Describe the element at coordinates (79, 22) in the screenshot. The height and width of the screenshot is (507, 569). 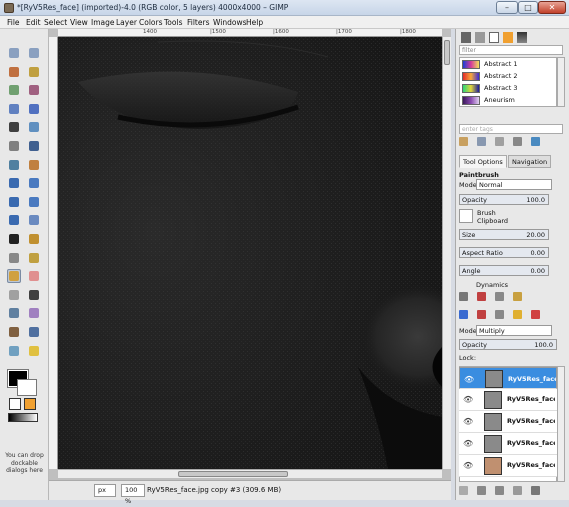
I see `menu-view: View` at that location.